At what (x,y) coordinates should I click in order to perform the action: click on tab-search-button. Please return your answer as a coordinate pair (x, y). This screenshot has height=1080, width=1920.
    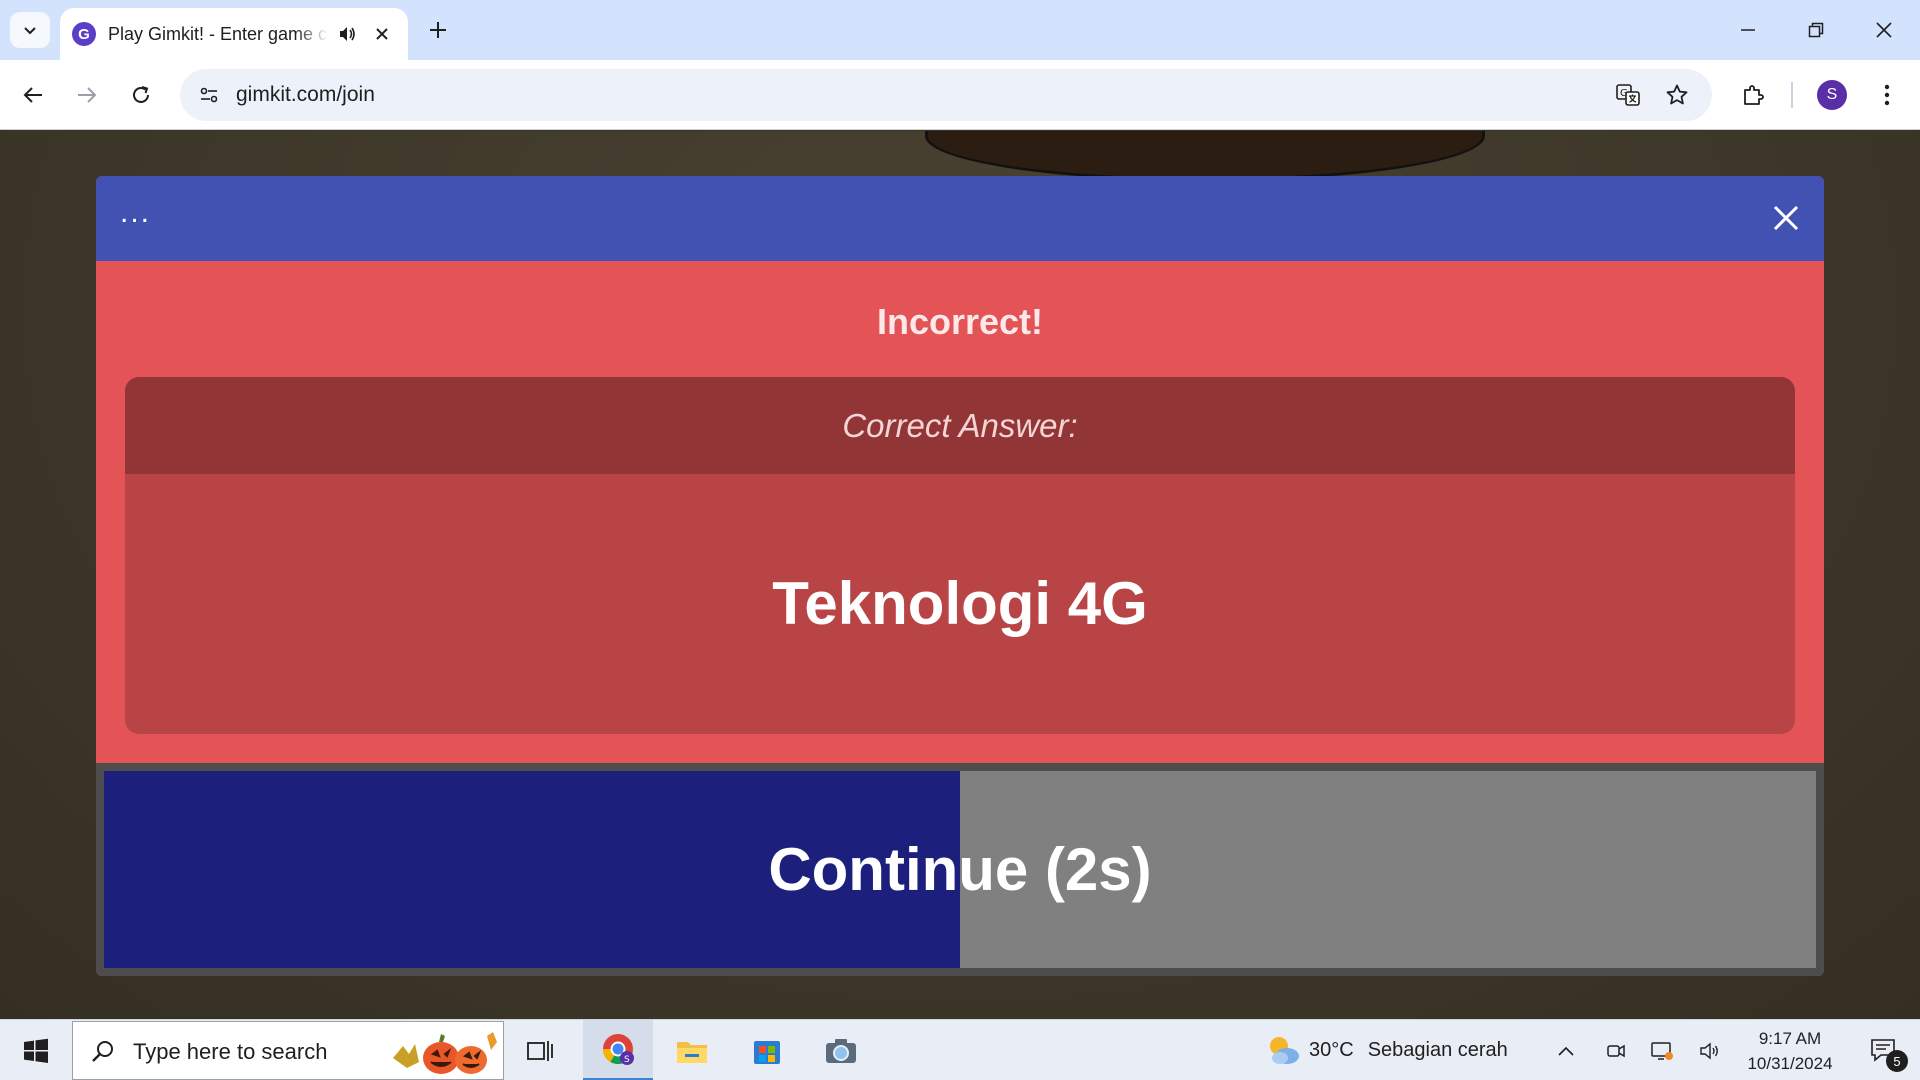
    Looking at the image, I should click on (30, 30).